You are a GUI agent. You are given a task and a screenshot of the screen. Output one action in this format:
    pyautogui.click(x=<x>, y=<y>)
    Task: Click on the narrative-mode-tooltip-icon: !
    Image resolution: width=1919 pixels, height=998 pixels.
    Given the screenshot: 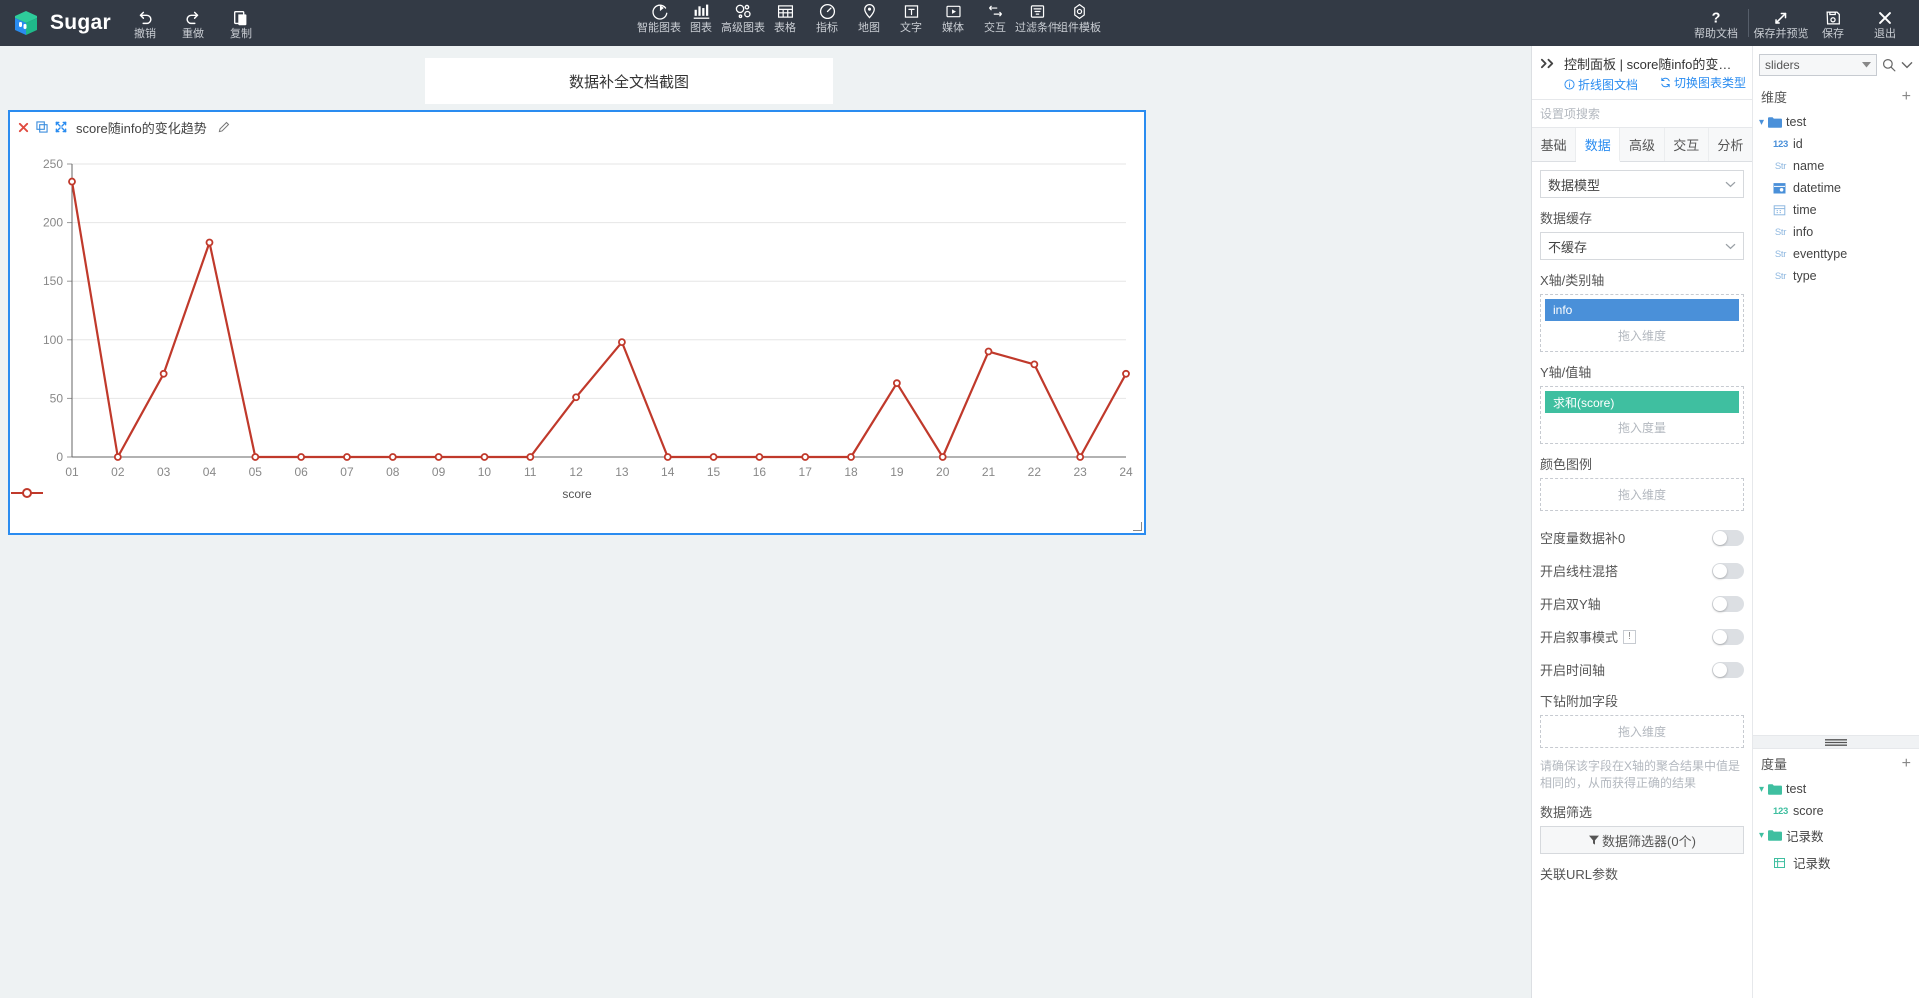 What is the action you would take?
    pyautogui.click(x=1630, y=636)
    